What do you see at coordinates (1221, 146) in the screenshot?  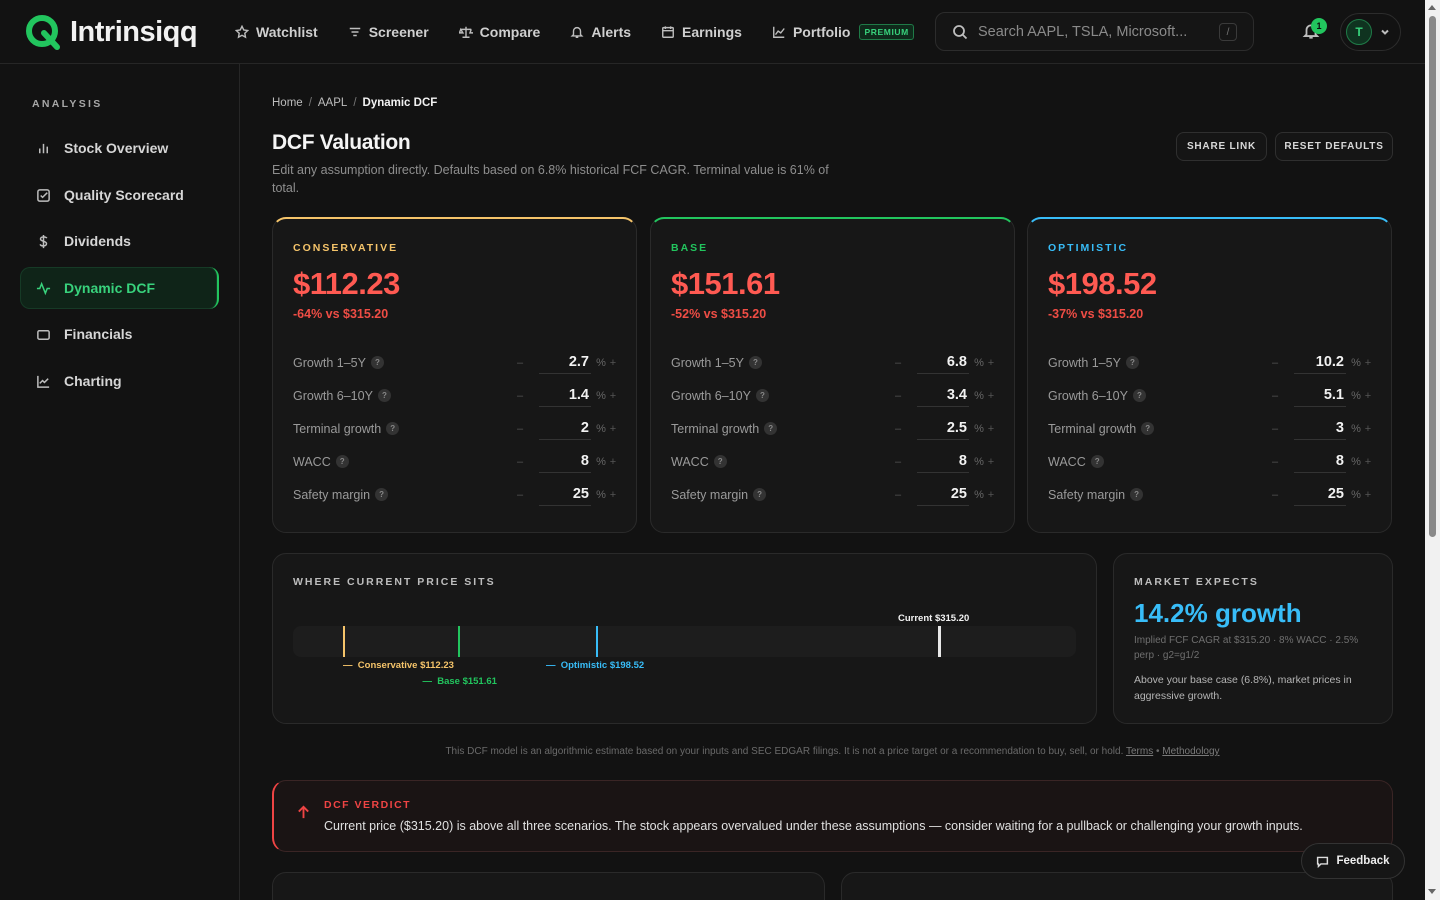 I see `share-link-button: SHARE LINK` at bounding box center [1221, 146].